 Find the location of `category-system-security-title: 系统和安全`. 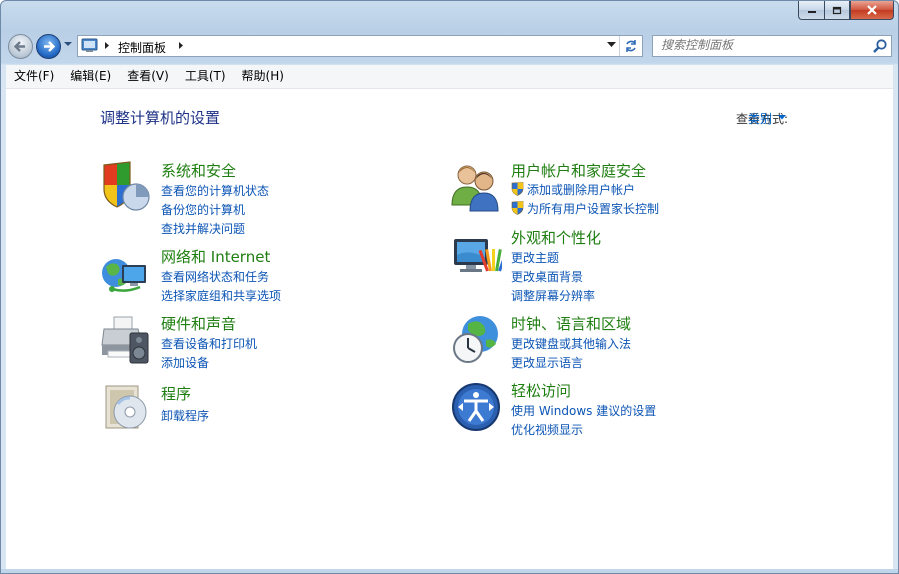

category-system-security-title: 系统和安全 is located at coordinates (198, 170).